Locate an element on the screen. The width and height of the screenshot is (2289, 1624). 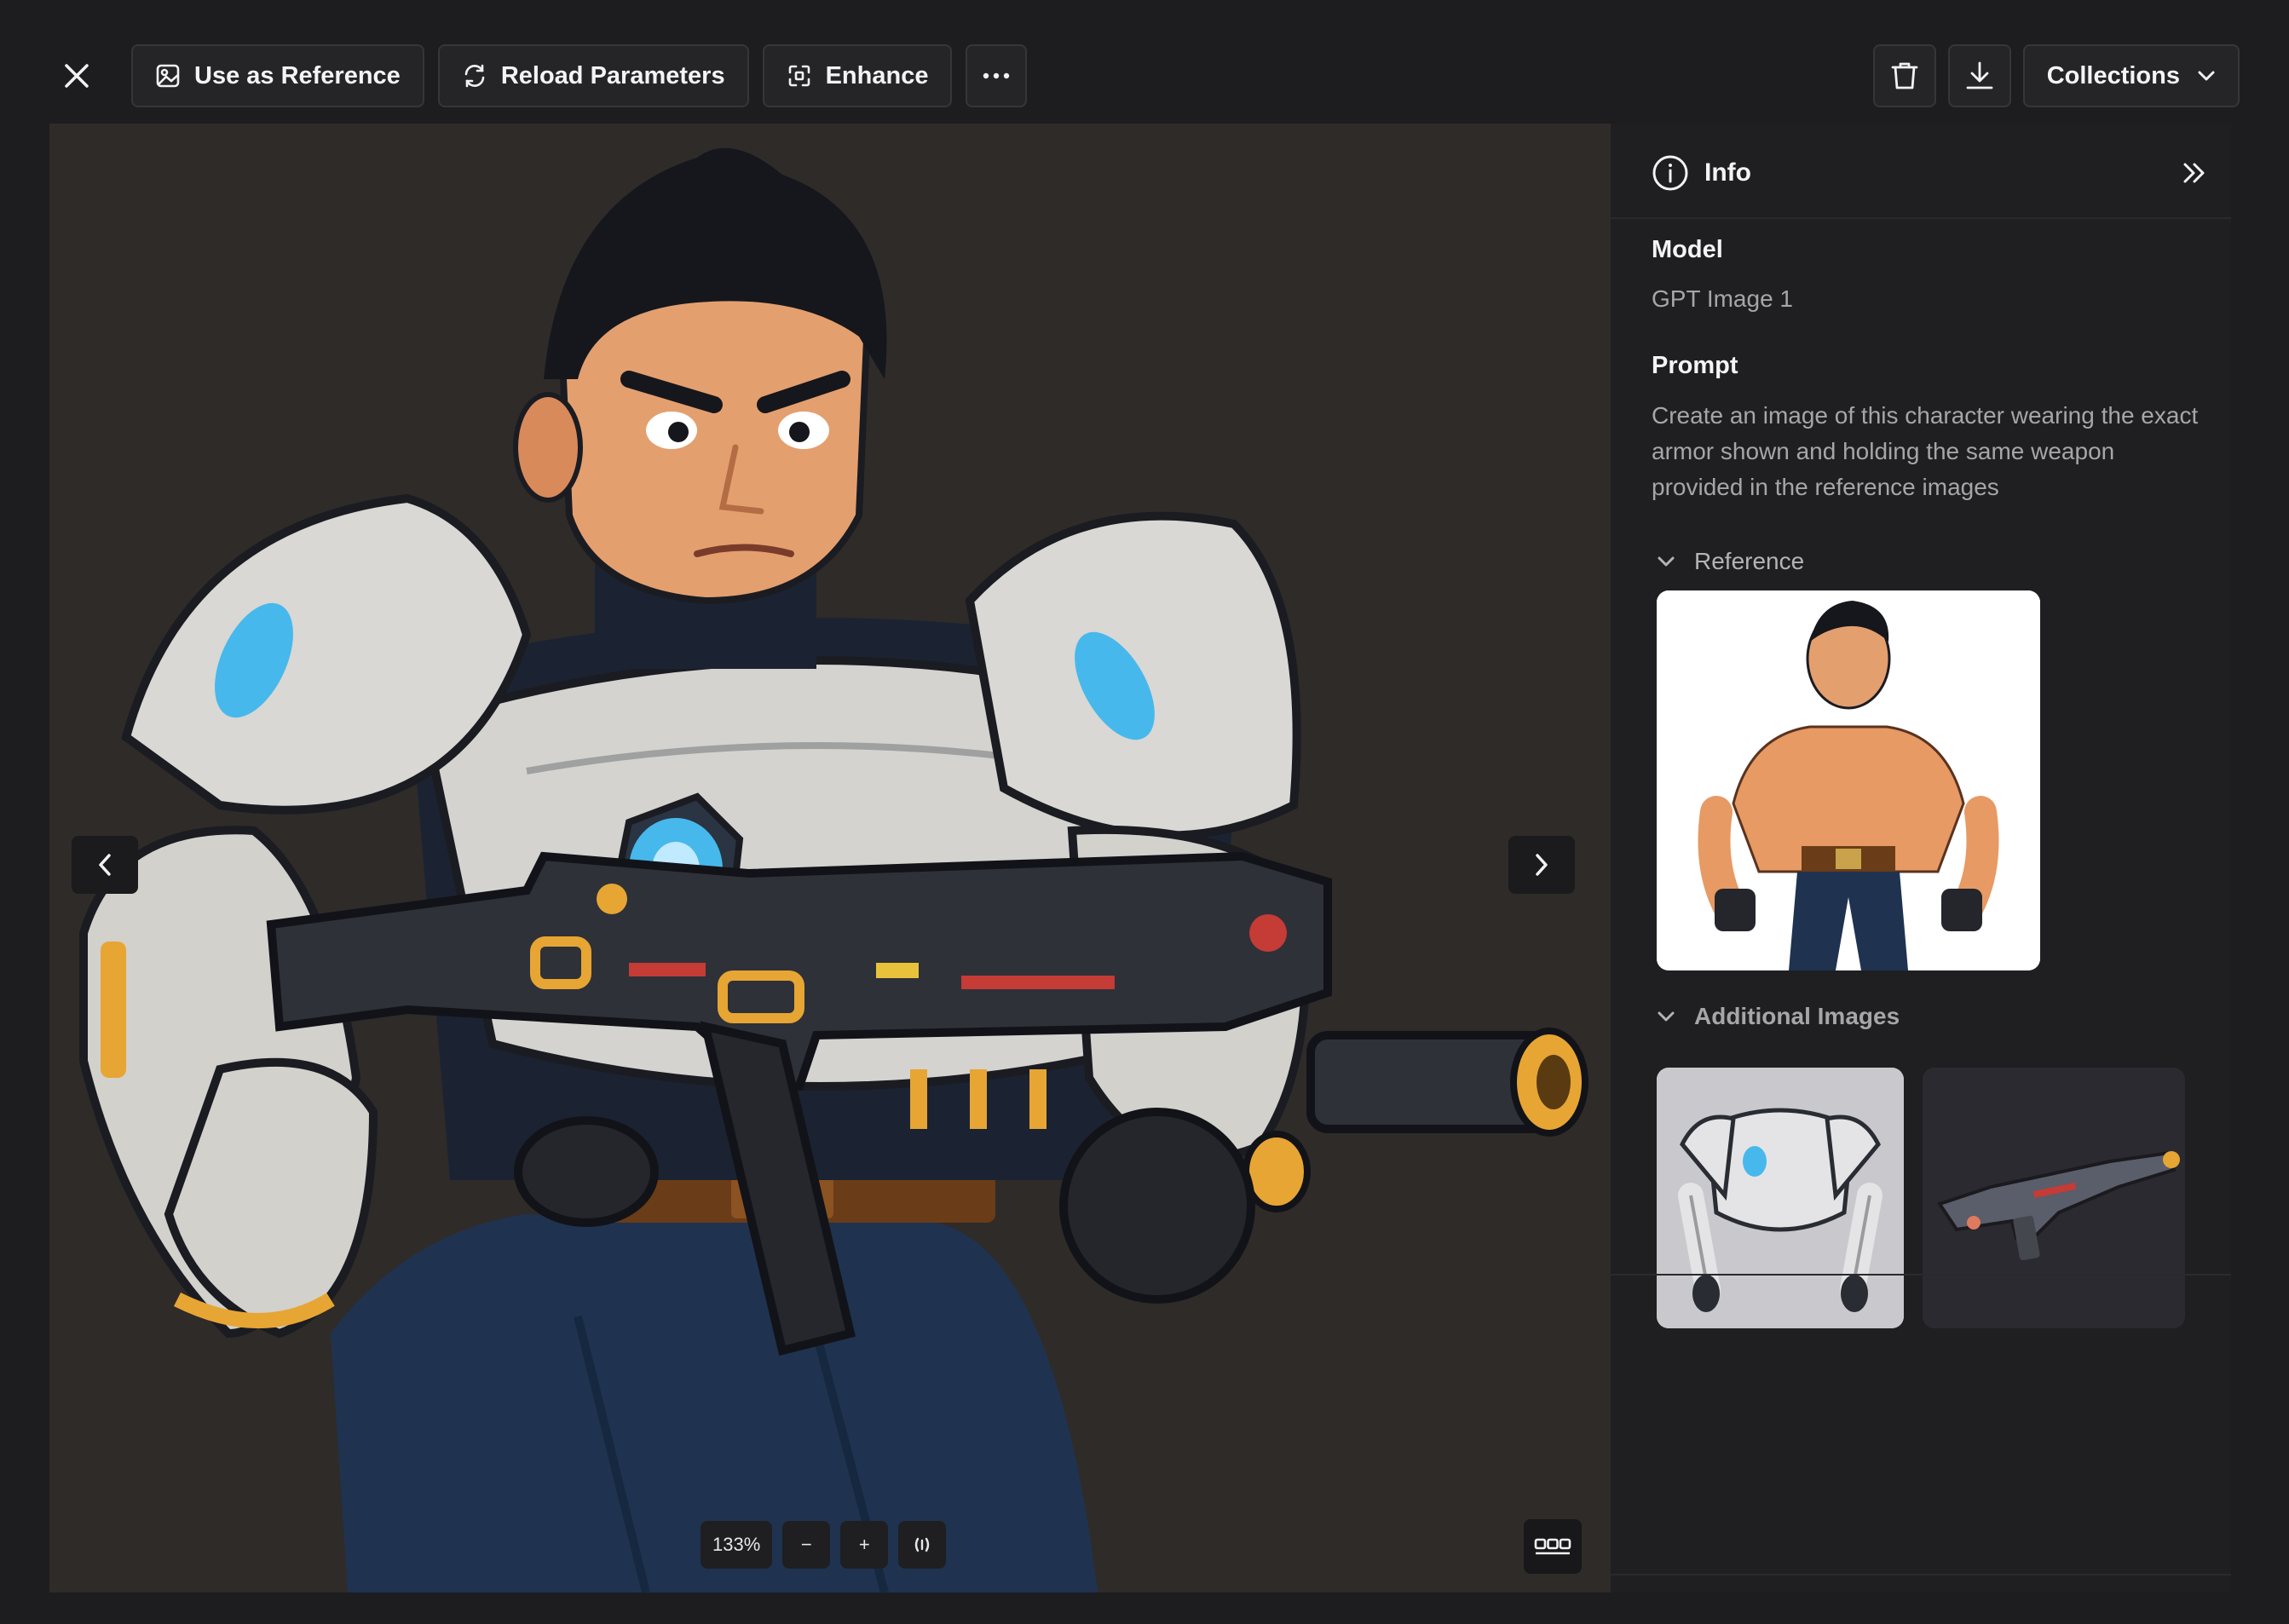
close-icon is located at coordinates (77, 76).